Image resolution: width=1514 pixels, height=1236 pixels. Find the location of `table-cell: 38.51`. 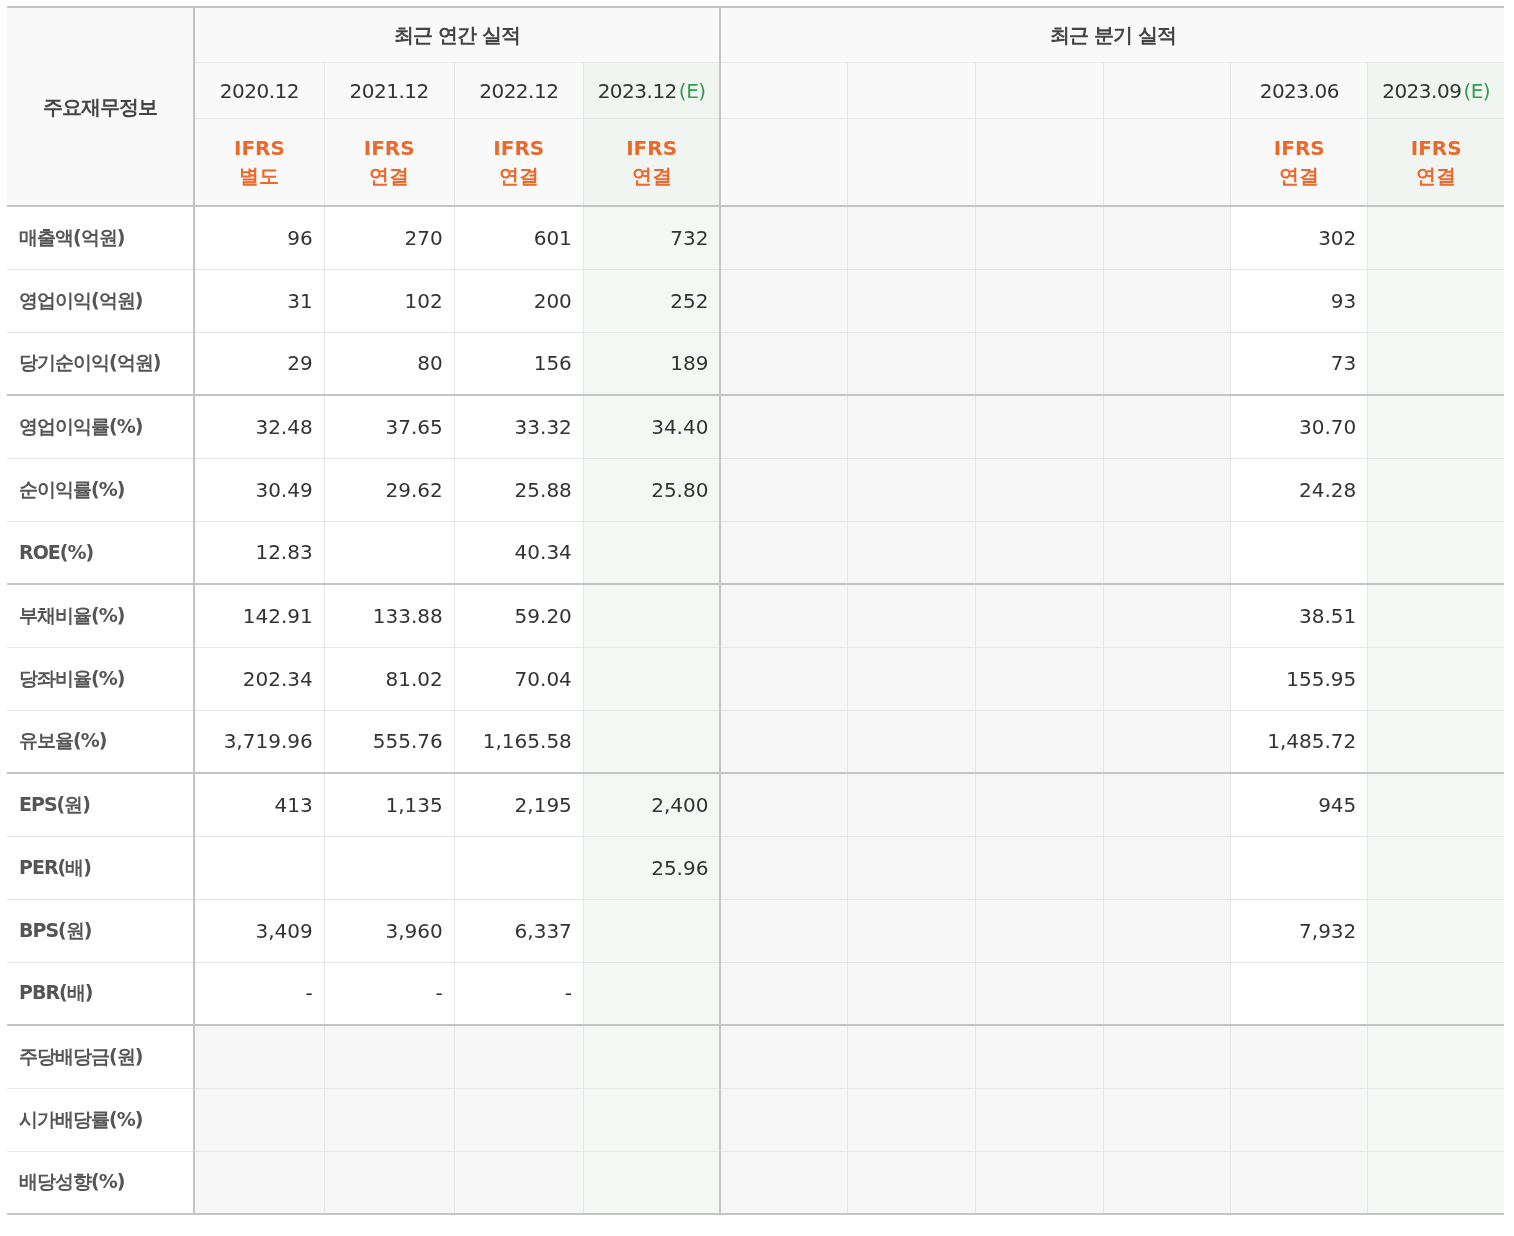

table-cell: 38.51 is located at coordinates (1299, 615).